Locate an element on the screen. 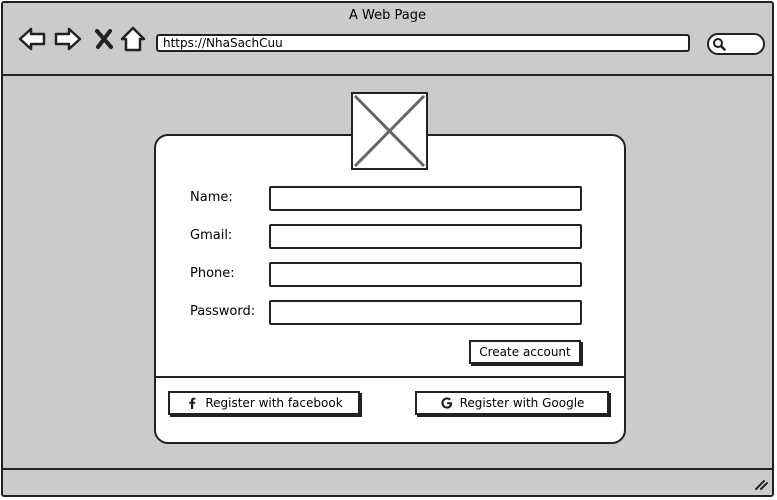 This screenshot has width=777, height=500. name-label: Name: is located at coordinates (211, 197).